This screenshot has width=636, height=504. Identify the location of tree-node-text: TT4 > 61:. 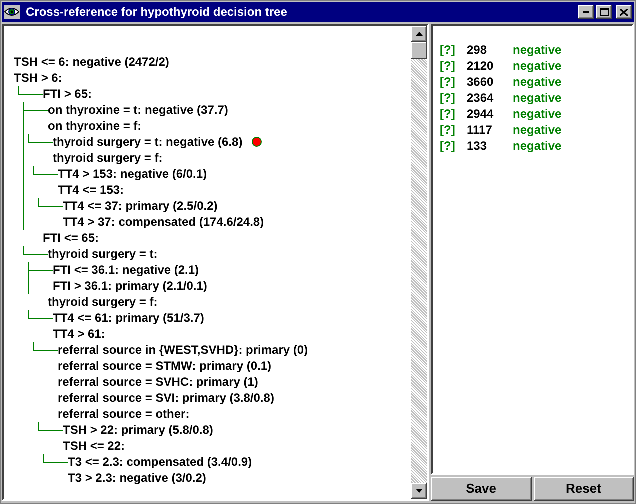
(79, 334).